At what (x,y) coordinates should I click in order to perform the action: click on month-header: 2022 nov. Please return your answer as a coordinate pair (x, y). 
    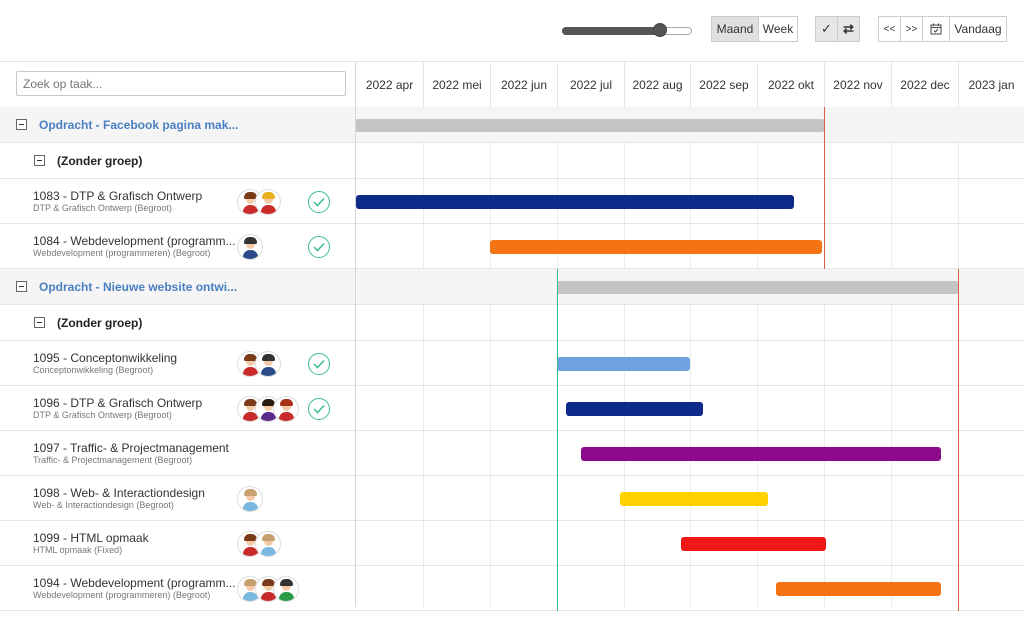
    Looking at the image, I should click on (857, 84).